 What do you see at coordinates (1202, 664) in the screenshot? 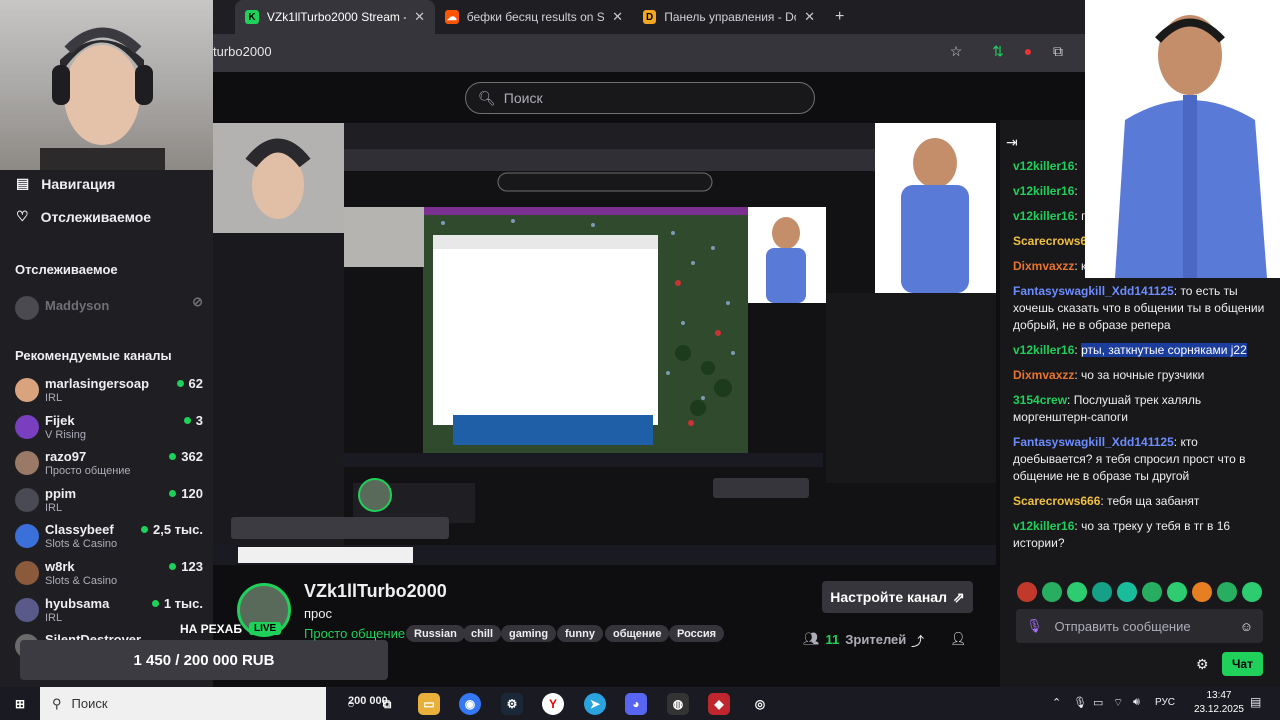
I see `settings-gear-icon: ⚙` at bounding box center [1202, 664].